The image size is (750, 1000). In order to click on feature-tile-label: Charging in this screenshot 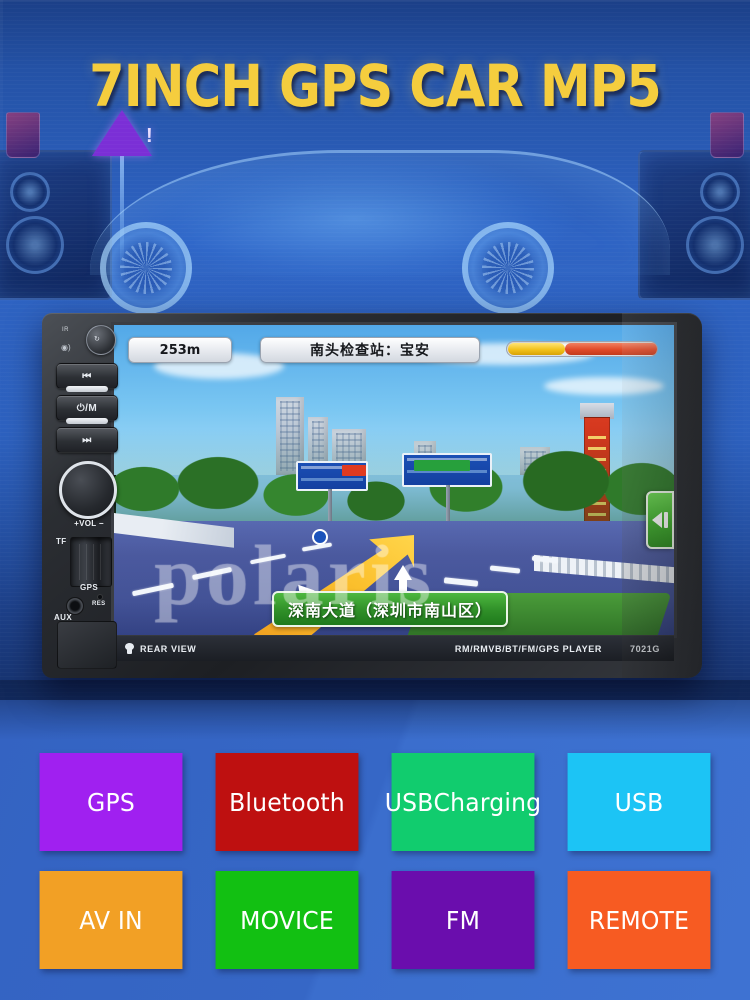, I will do `click(487, 802)`.